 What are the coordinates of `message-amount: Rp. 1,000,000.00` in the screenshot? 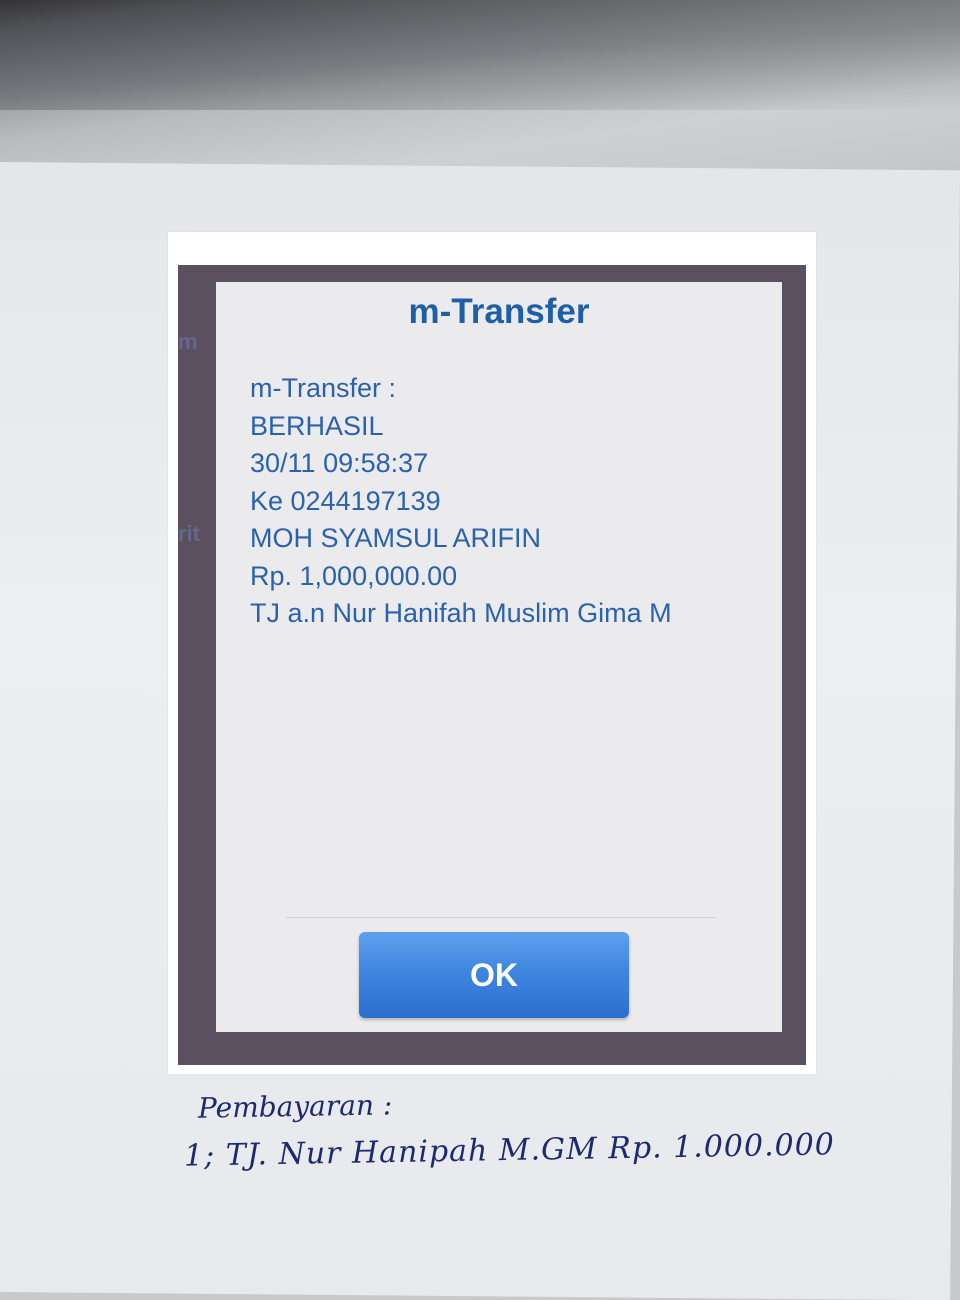 It's located at (354, 575).